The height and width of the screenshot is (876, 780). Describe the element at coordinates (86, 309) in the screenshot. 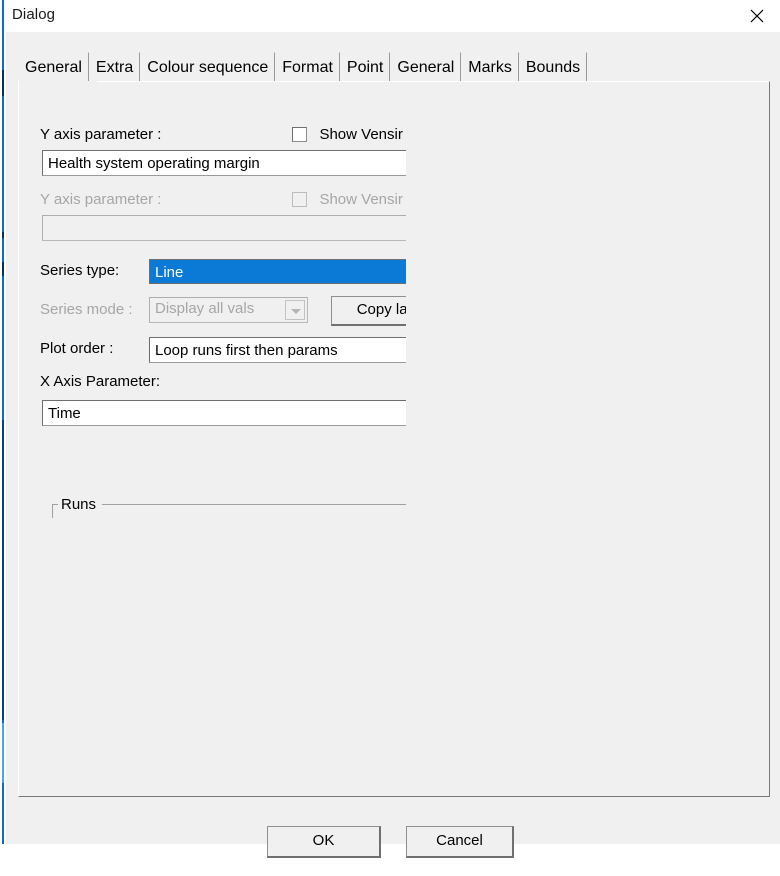

I see `series-mode-label: Series mode :` at that location.